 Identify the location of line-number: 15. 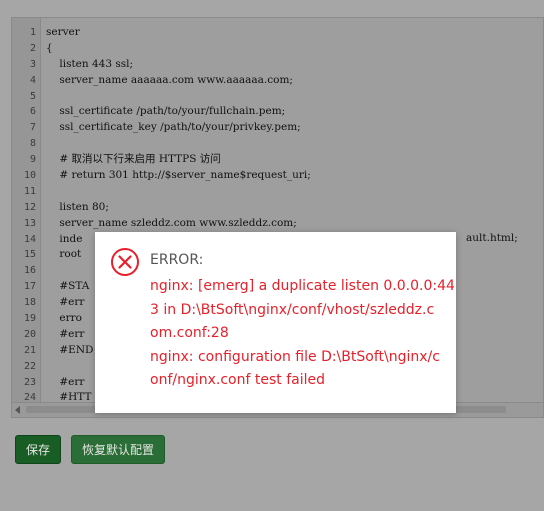
(29, 255).